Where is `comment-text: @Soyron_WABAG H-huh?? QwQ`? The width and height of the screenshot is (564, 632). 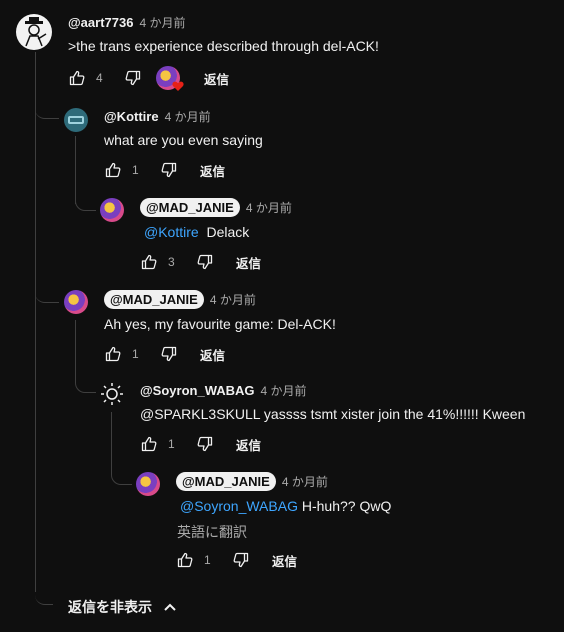 comment-text: @Soyron_WABAG H-huh?? QwQ is located at coordinates (285, 506).